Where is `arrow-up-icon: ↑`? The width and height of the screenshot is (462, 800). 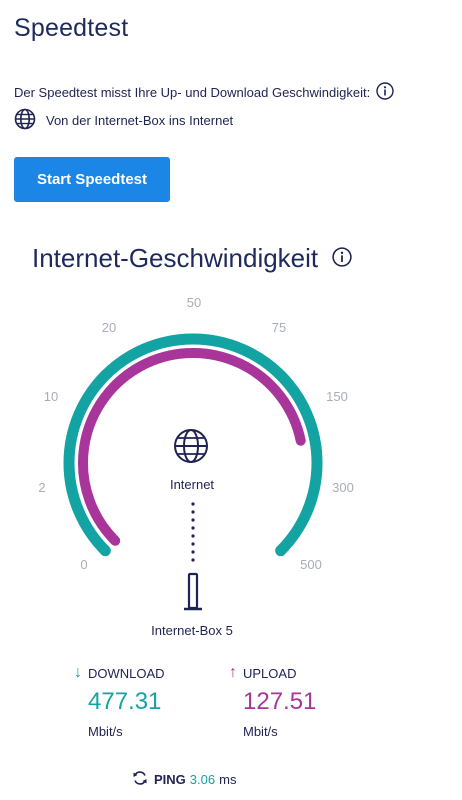 arrow-up-icon: ↑ is located at coordinates (233, 672).